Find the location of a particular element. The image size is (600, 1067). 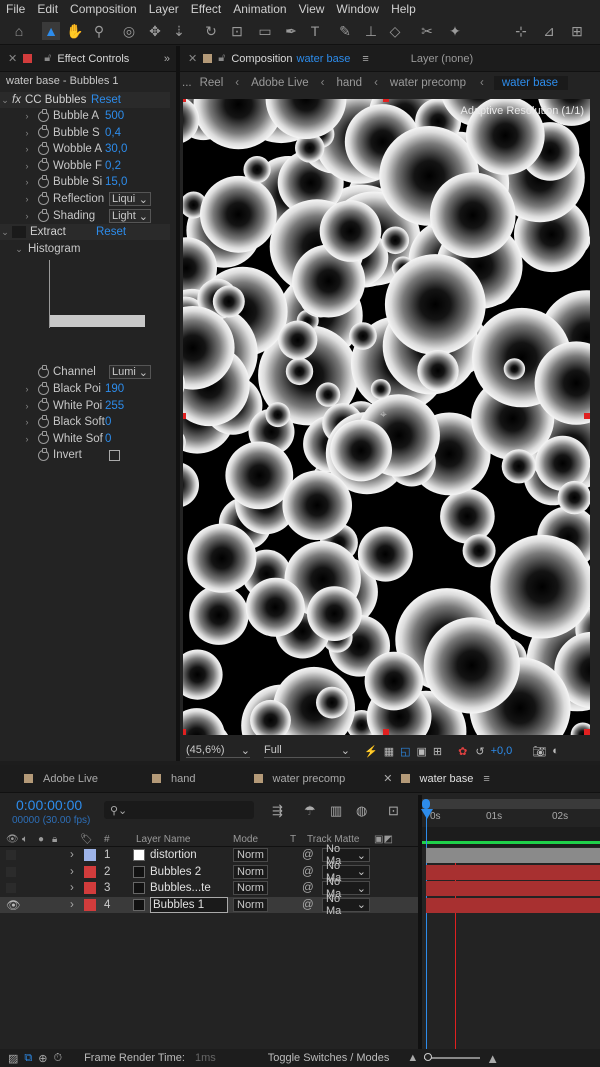

render-time-icon: ⏱︎ is located at coordinates (57, 1058).